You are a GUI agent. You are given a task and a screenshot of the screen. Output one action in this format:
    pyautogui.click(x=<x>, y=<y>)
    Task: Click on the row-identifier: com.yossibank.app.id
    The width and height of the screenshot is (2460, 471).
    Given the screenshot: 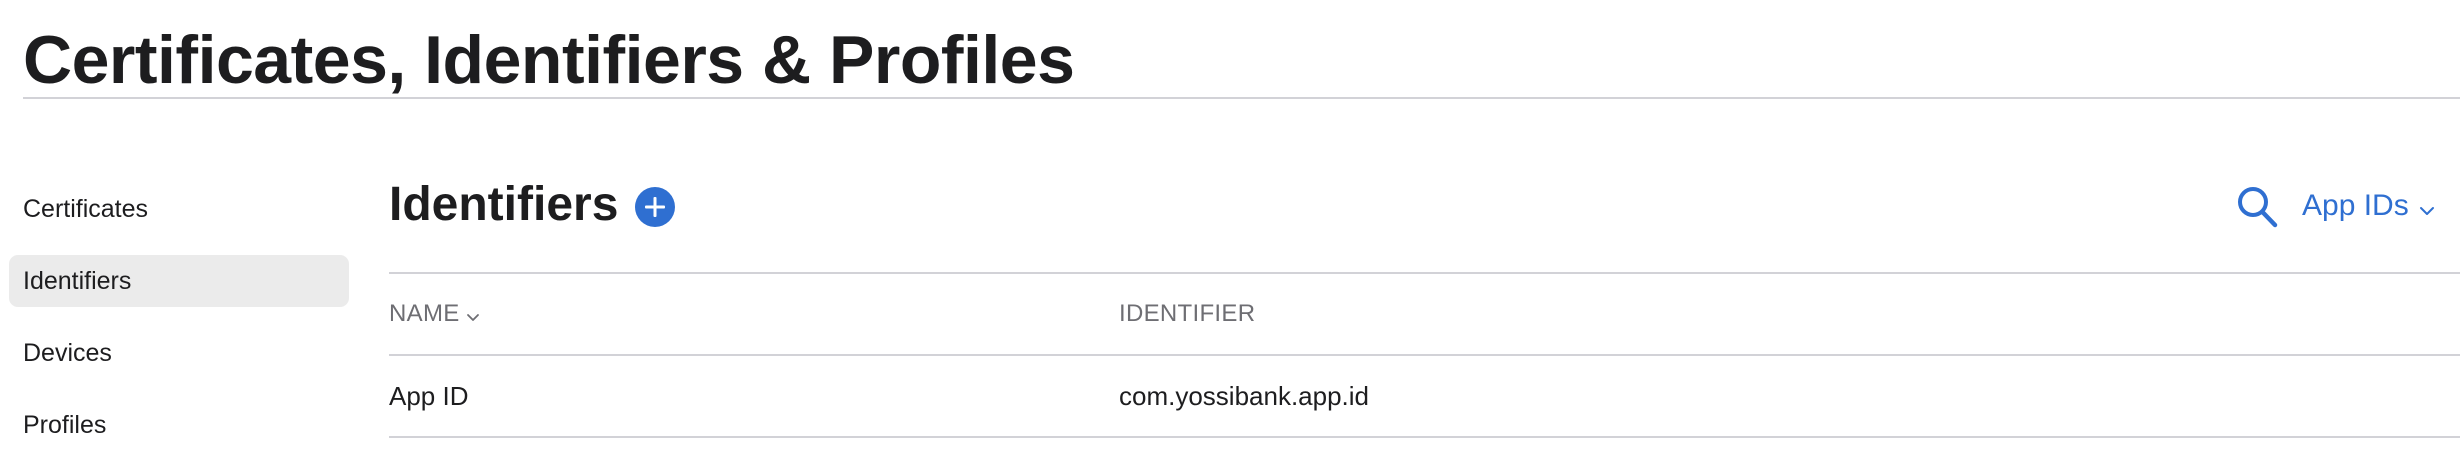 What is the action you would take?
    pyautogui.click(x=1244, y=396)
    